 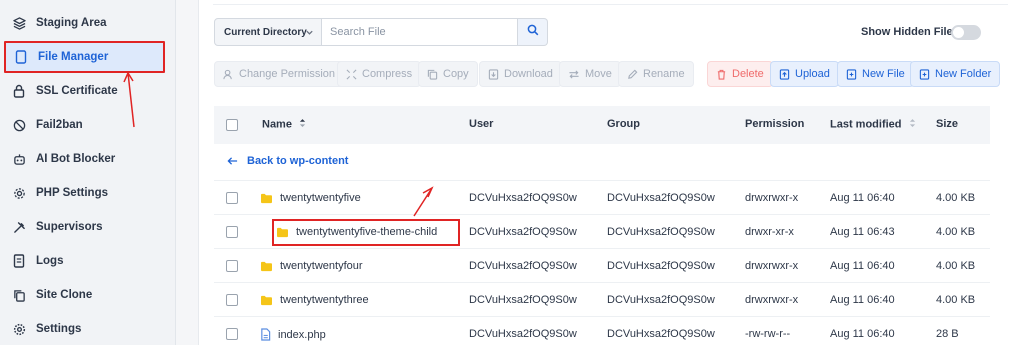 What do you see at coordinates (623, 124) in the screenshot?
I see `column-group-header: Group` at bounding box center [623, 124].